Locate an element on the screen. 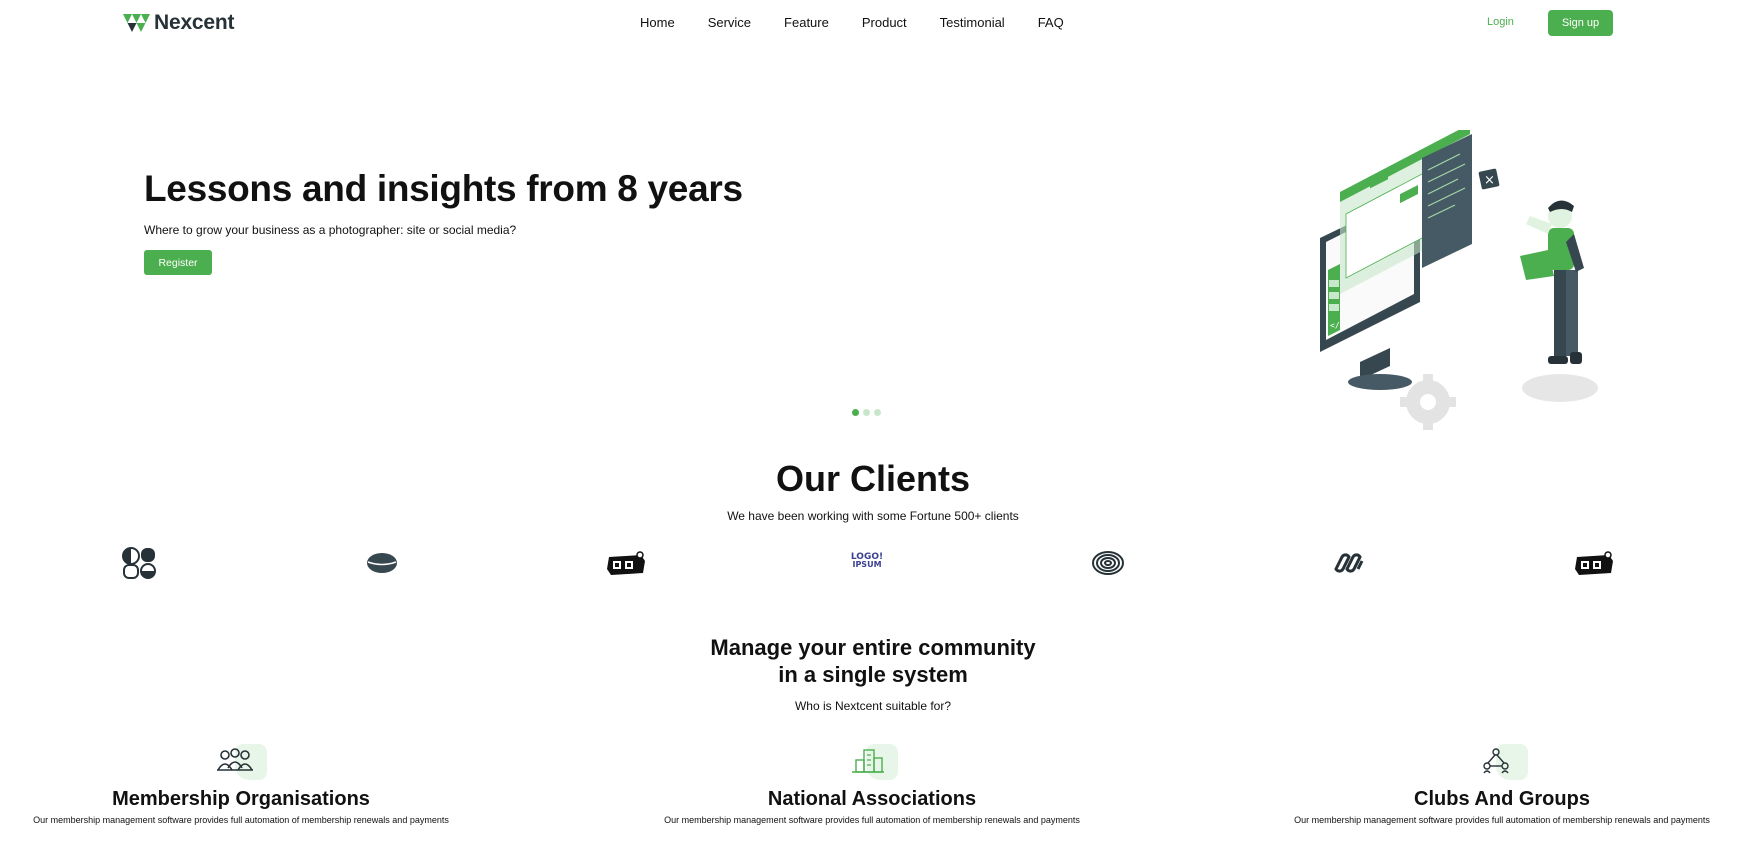 This screenshot has height=844, width=1746. client-logo-logoipsum-icon: LOGO! IPSUM is located at coordinates (867, 563).